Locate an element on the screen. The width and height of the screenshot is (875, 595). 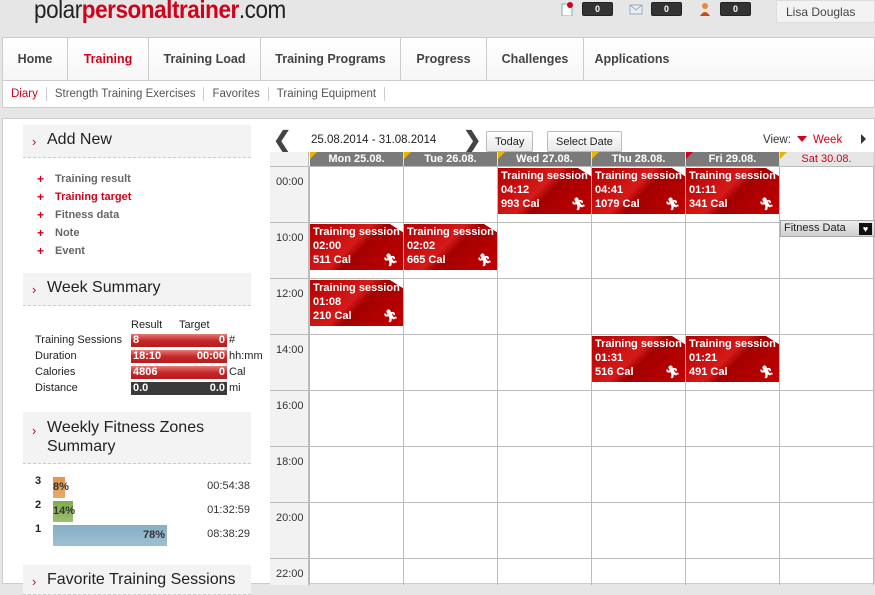
training-session-event: Training session 04:12 993 Cal 🏃︎ is located at coordinates (544, 191).